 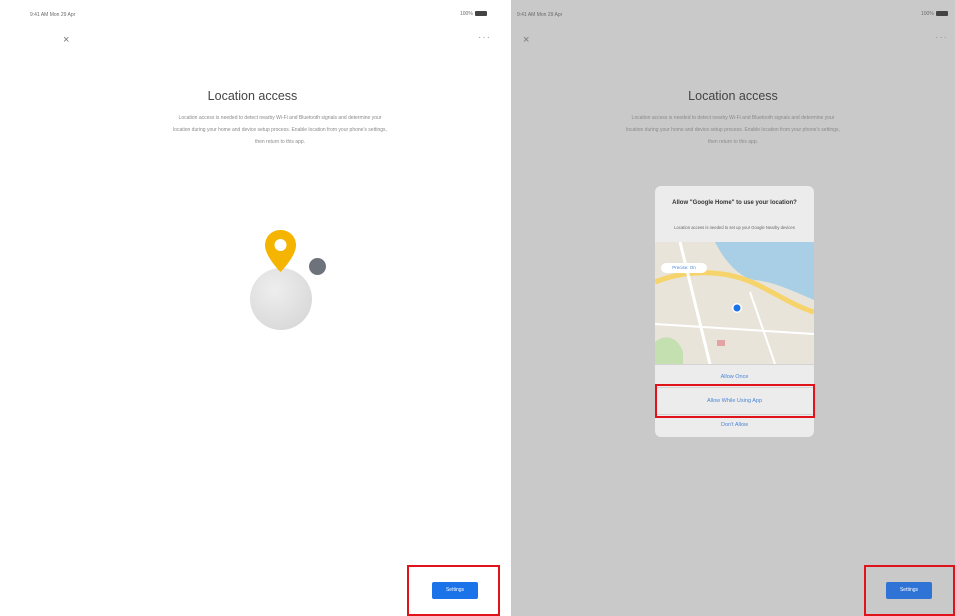 I want to click on highlight-box-allow-while-using, so click(x=735, y=401).